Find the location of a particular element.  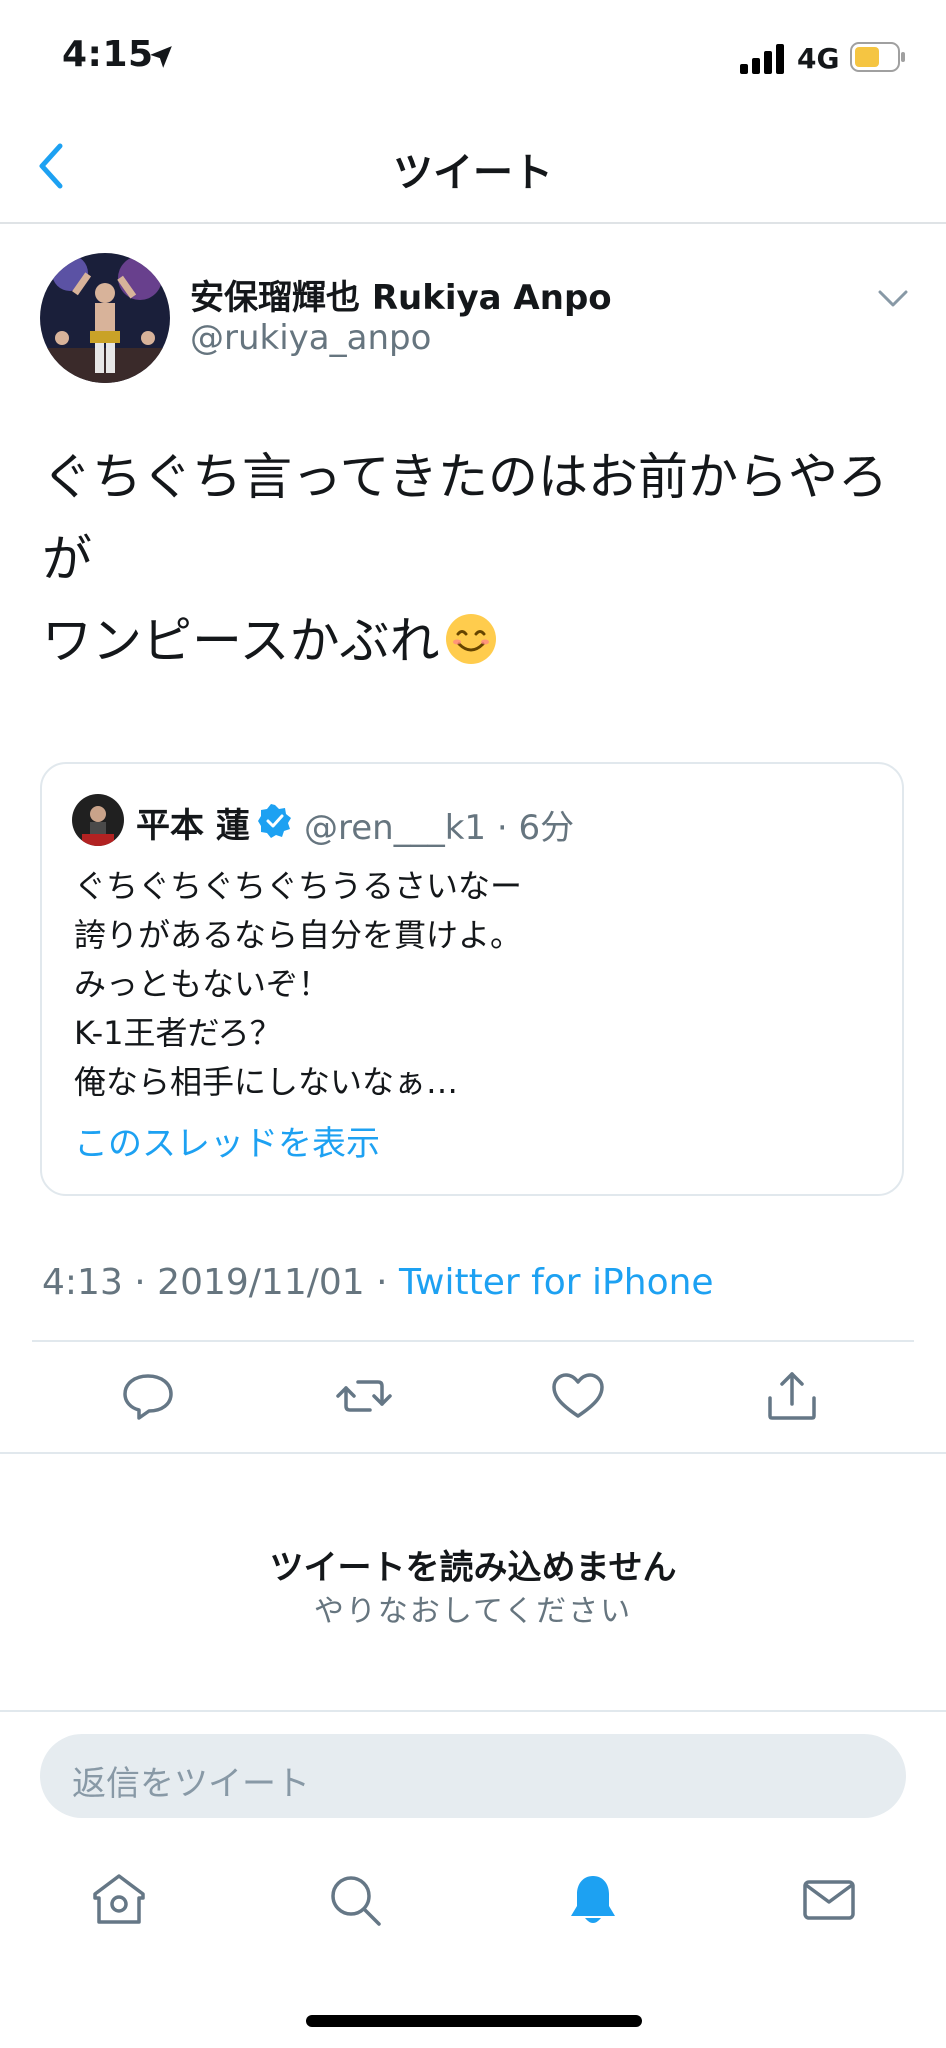

quoted-avatar-photo is located at coordinates (98, 820).